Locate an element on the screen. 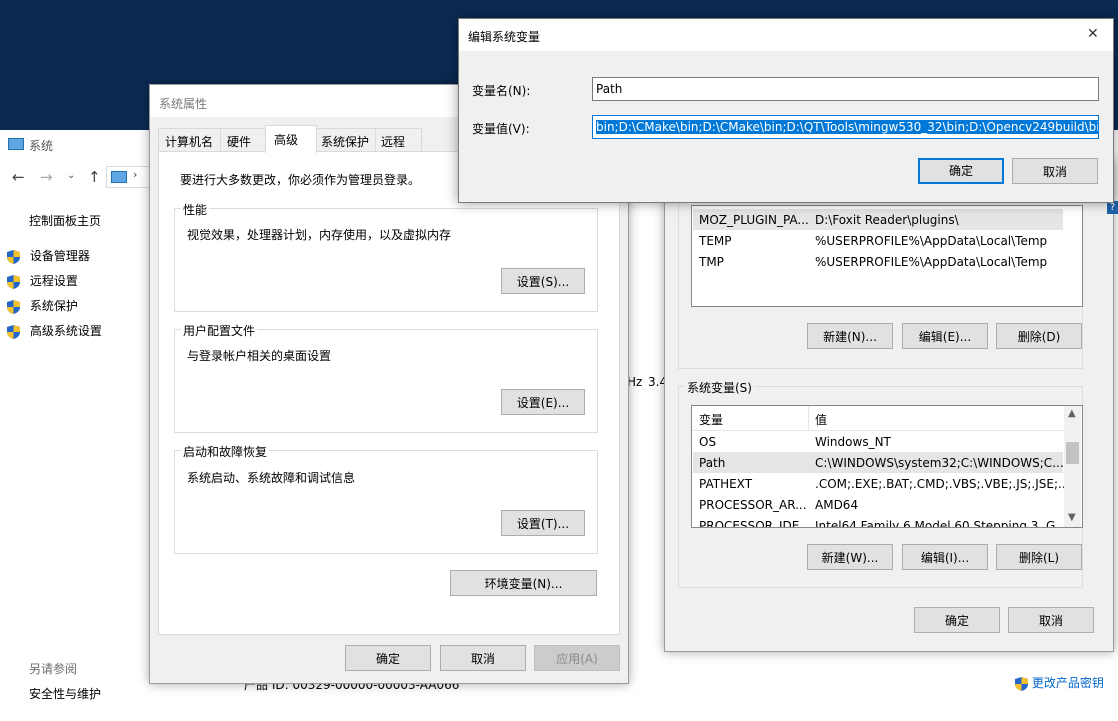 The image size is (1118, 721). edit-variable-cancel-button: 取消 is located at coordinates (1055, 171).